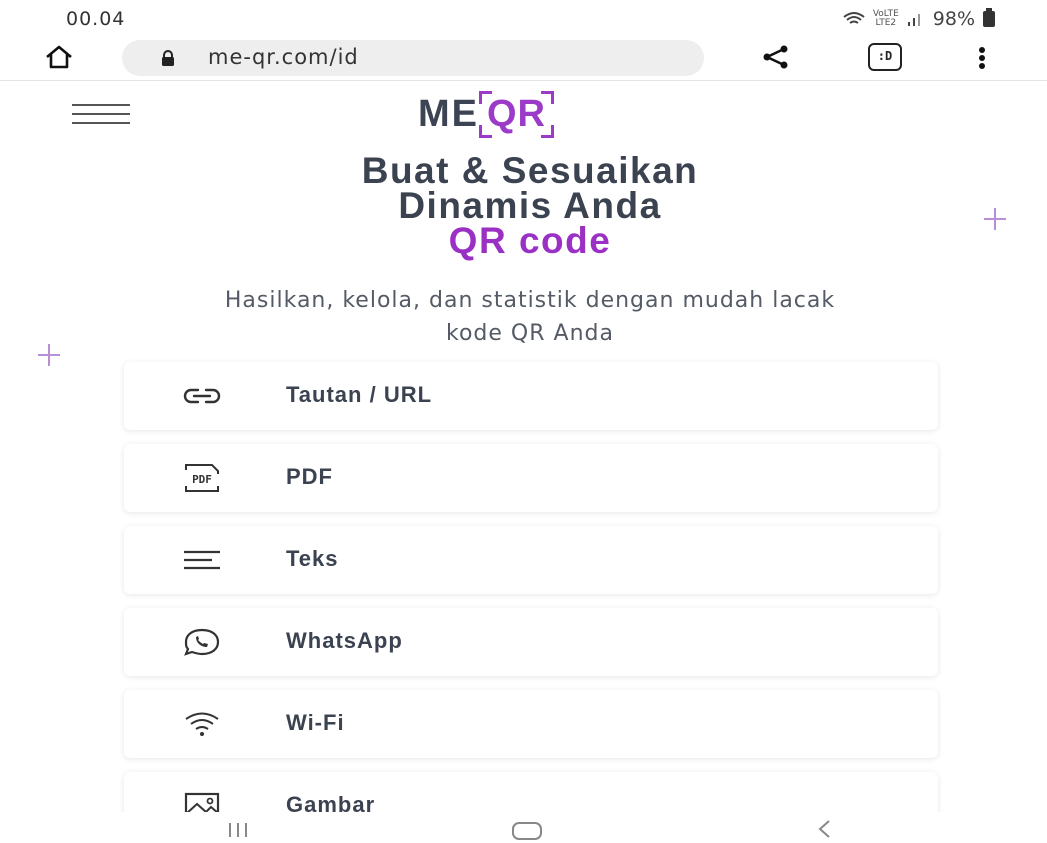 Image resolution: width=1047 pixels, height=843 pixels. What do you see at coordinates (776, 57) in the screenshot?
I see `share-icon` at bounding box center [776, 57].